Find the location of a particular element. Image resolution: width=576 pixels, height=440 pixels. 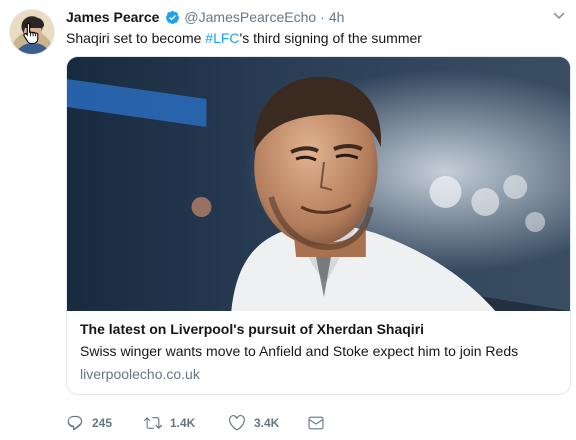

direct-message-button is located at coordinates (316, 423).